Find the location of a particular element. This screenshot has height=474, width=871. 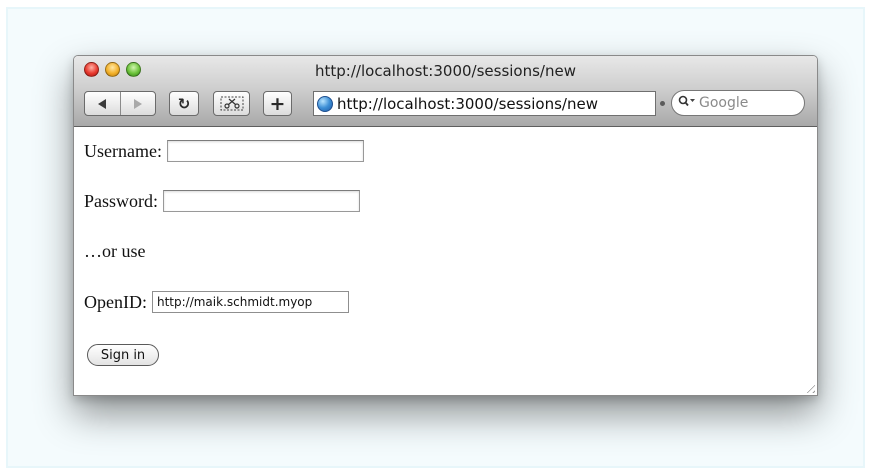

reload-button: ↻ is located at coordinates (184, 103).